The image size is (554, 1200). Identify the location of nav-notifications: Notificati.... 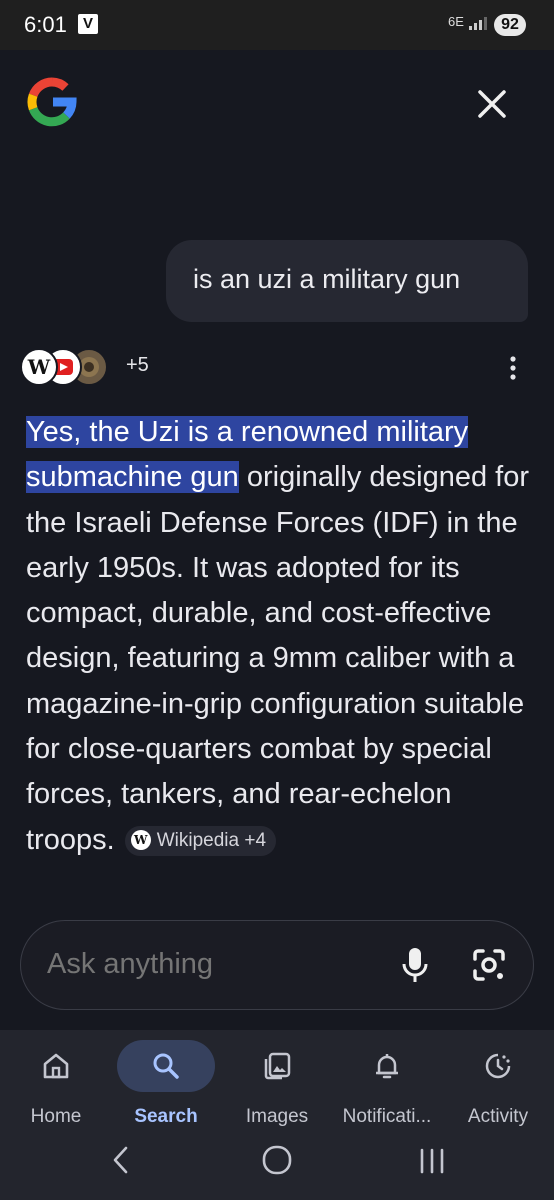
(387, 1090).